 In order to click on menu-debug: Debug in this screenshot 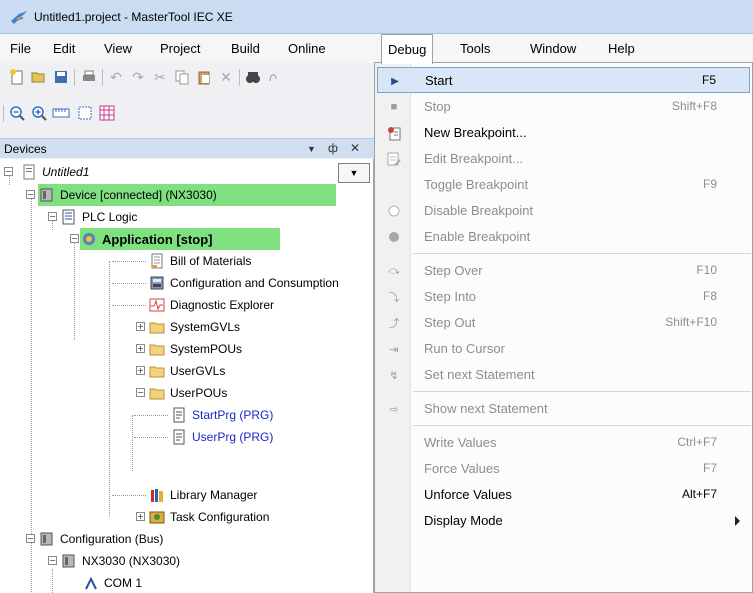, I will do `click(407, 49)`.